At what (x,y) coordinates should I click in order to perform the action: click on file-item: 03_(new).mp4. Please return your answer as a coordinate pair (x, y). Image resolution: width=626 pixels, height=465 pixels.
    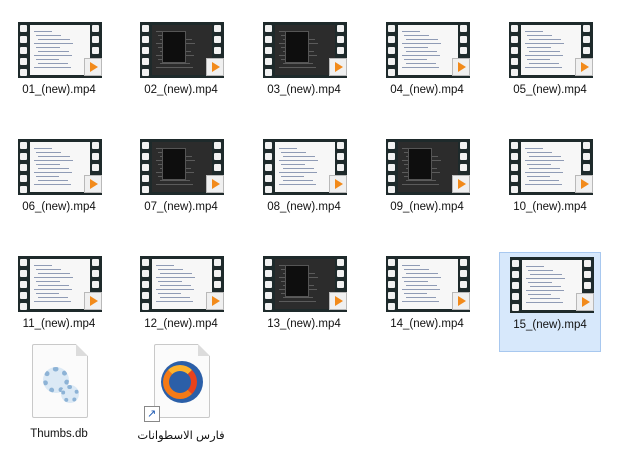
    Looking at the image, I should click on (304, 68).